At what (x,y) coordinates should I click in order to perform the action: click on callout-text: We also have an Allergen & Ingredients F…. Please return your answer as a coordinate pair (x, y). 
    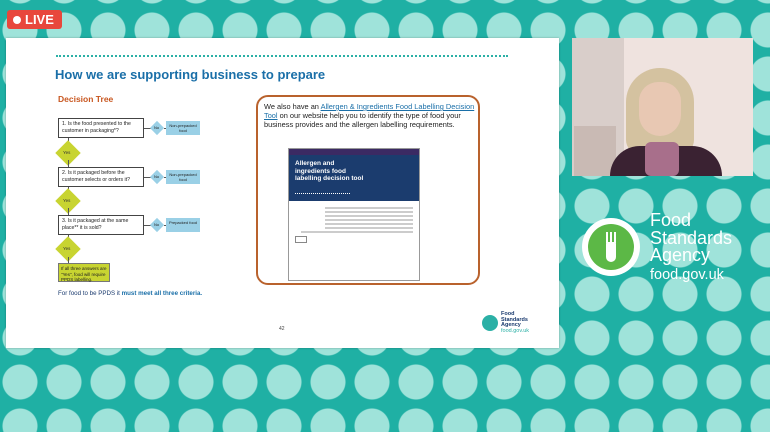
    Looking at the image, I should click on (370, 115).